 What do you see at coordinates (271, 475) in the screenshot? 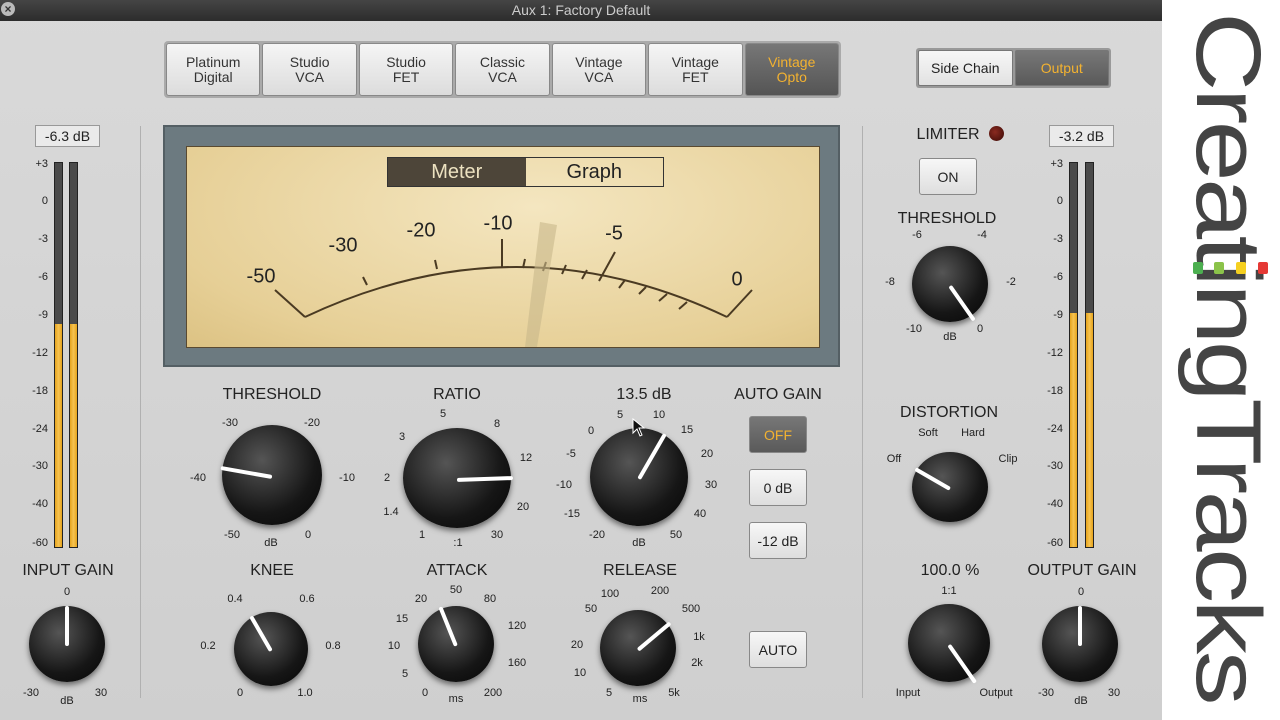
I see `threshold-knob` at bounding box center [271, 475].